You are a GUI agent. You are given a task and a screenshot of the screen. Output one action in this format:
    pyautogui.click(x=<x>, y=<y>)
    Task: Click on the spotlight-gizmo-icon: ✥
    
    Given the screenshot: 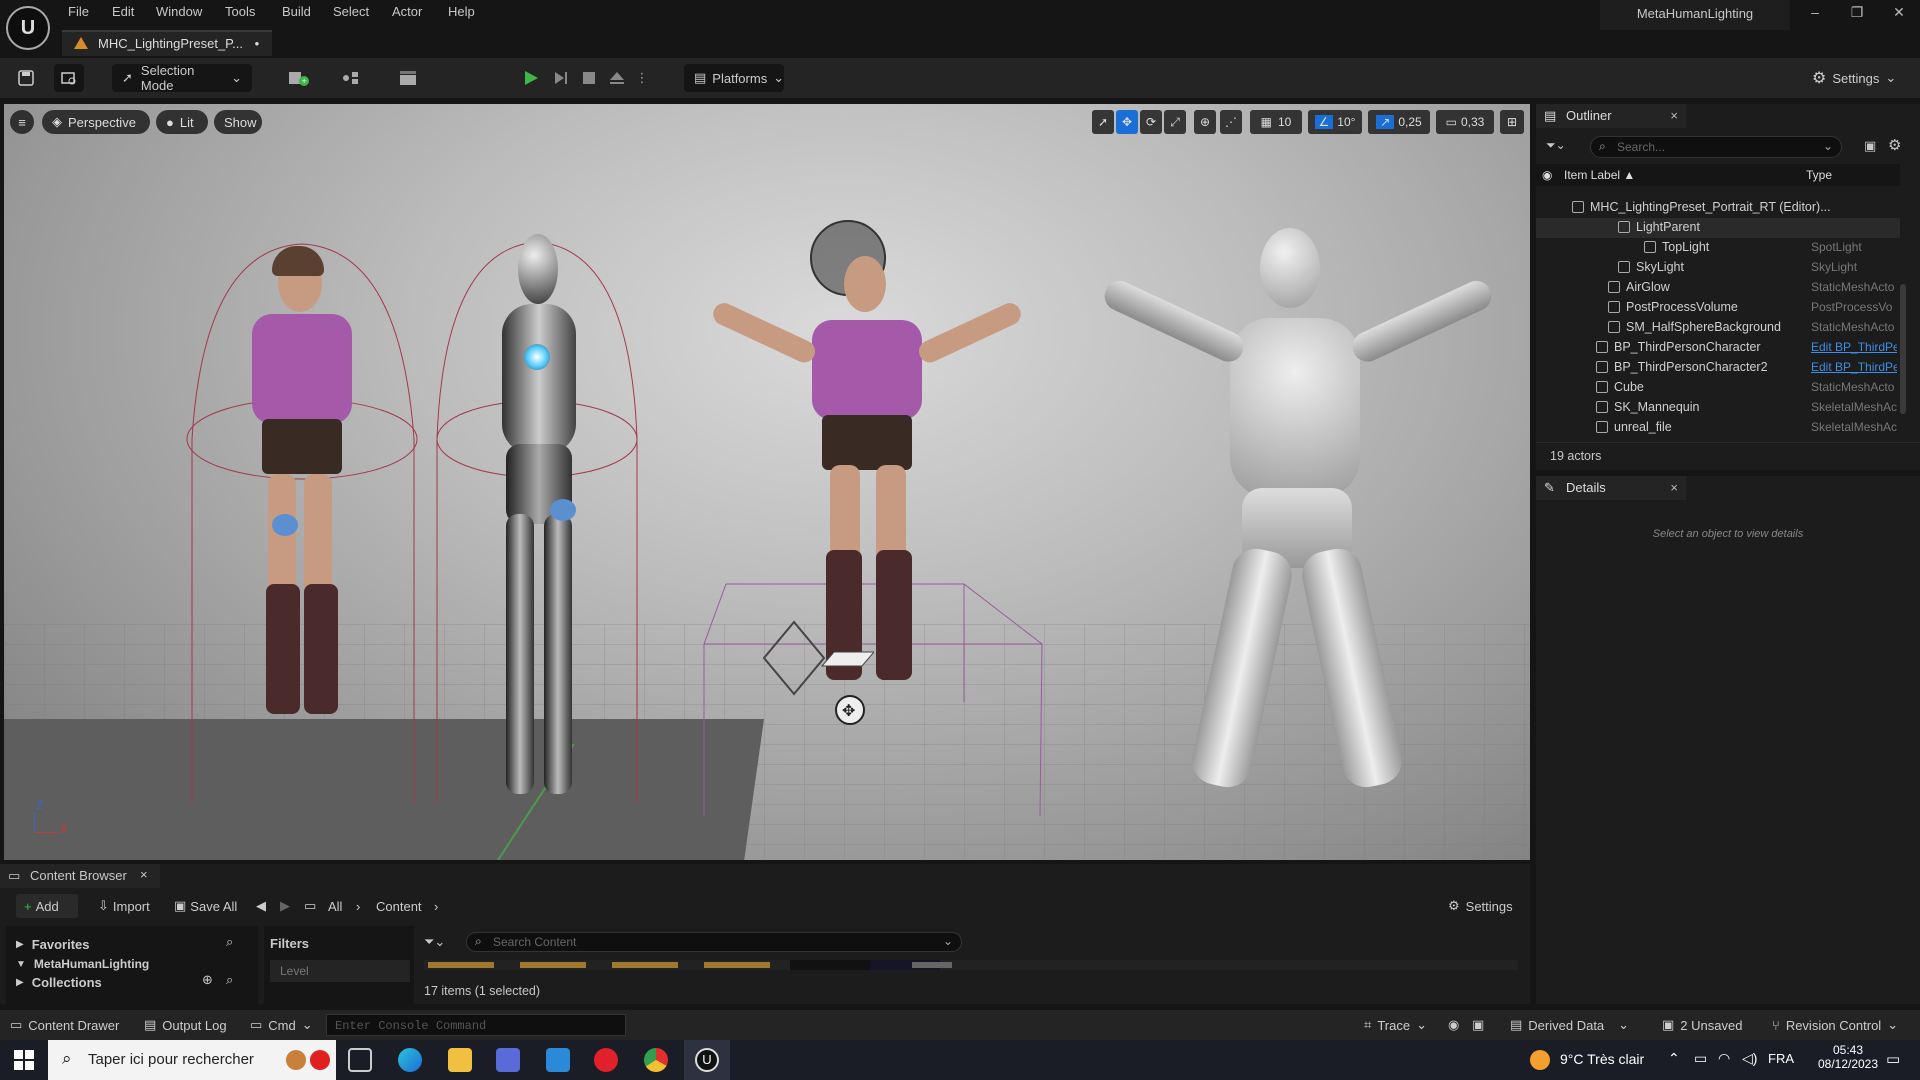 What is the action you would take?
    pyautogui.click(x=814, y=673)
    